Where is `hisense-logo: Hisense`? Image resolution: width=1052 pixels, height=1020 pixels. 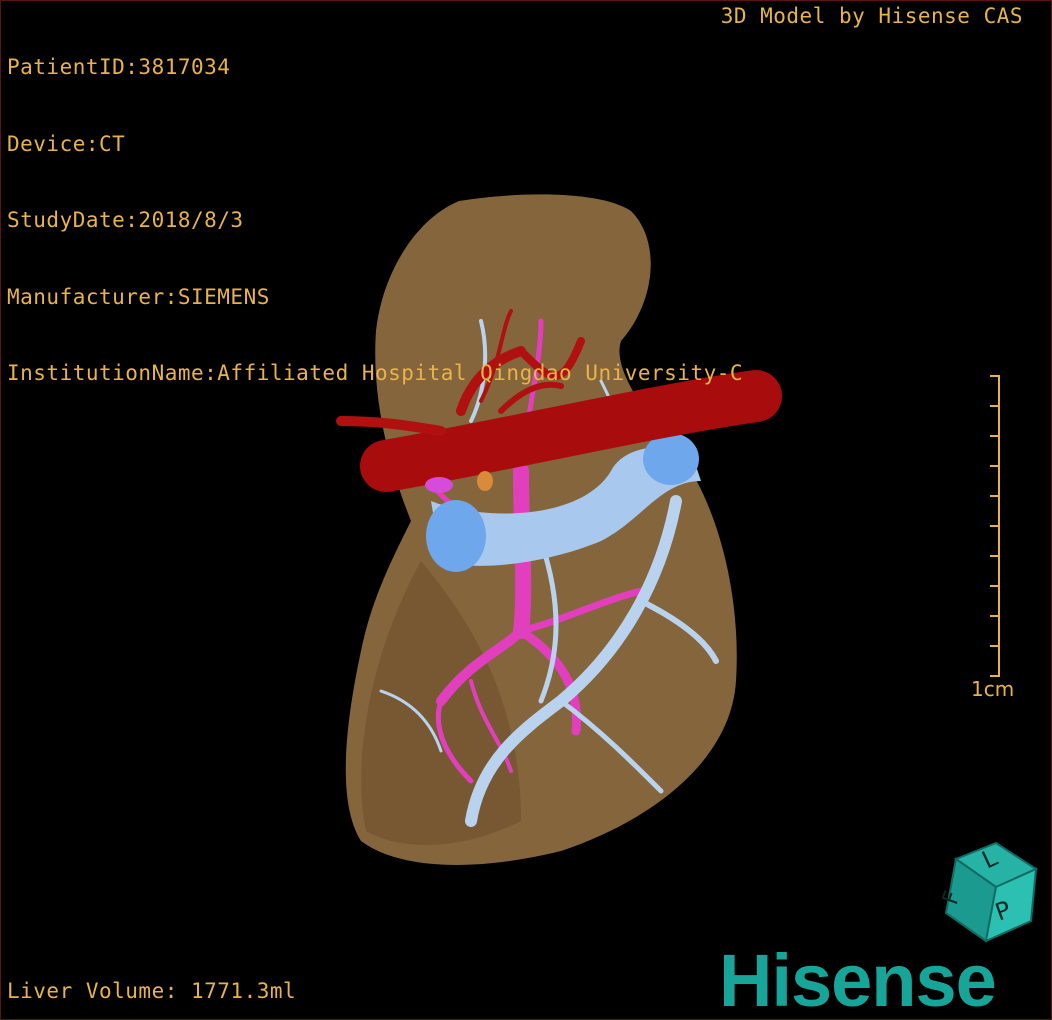 hisense-logo: Hisense is located at coordinates (858, 979).